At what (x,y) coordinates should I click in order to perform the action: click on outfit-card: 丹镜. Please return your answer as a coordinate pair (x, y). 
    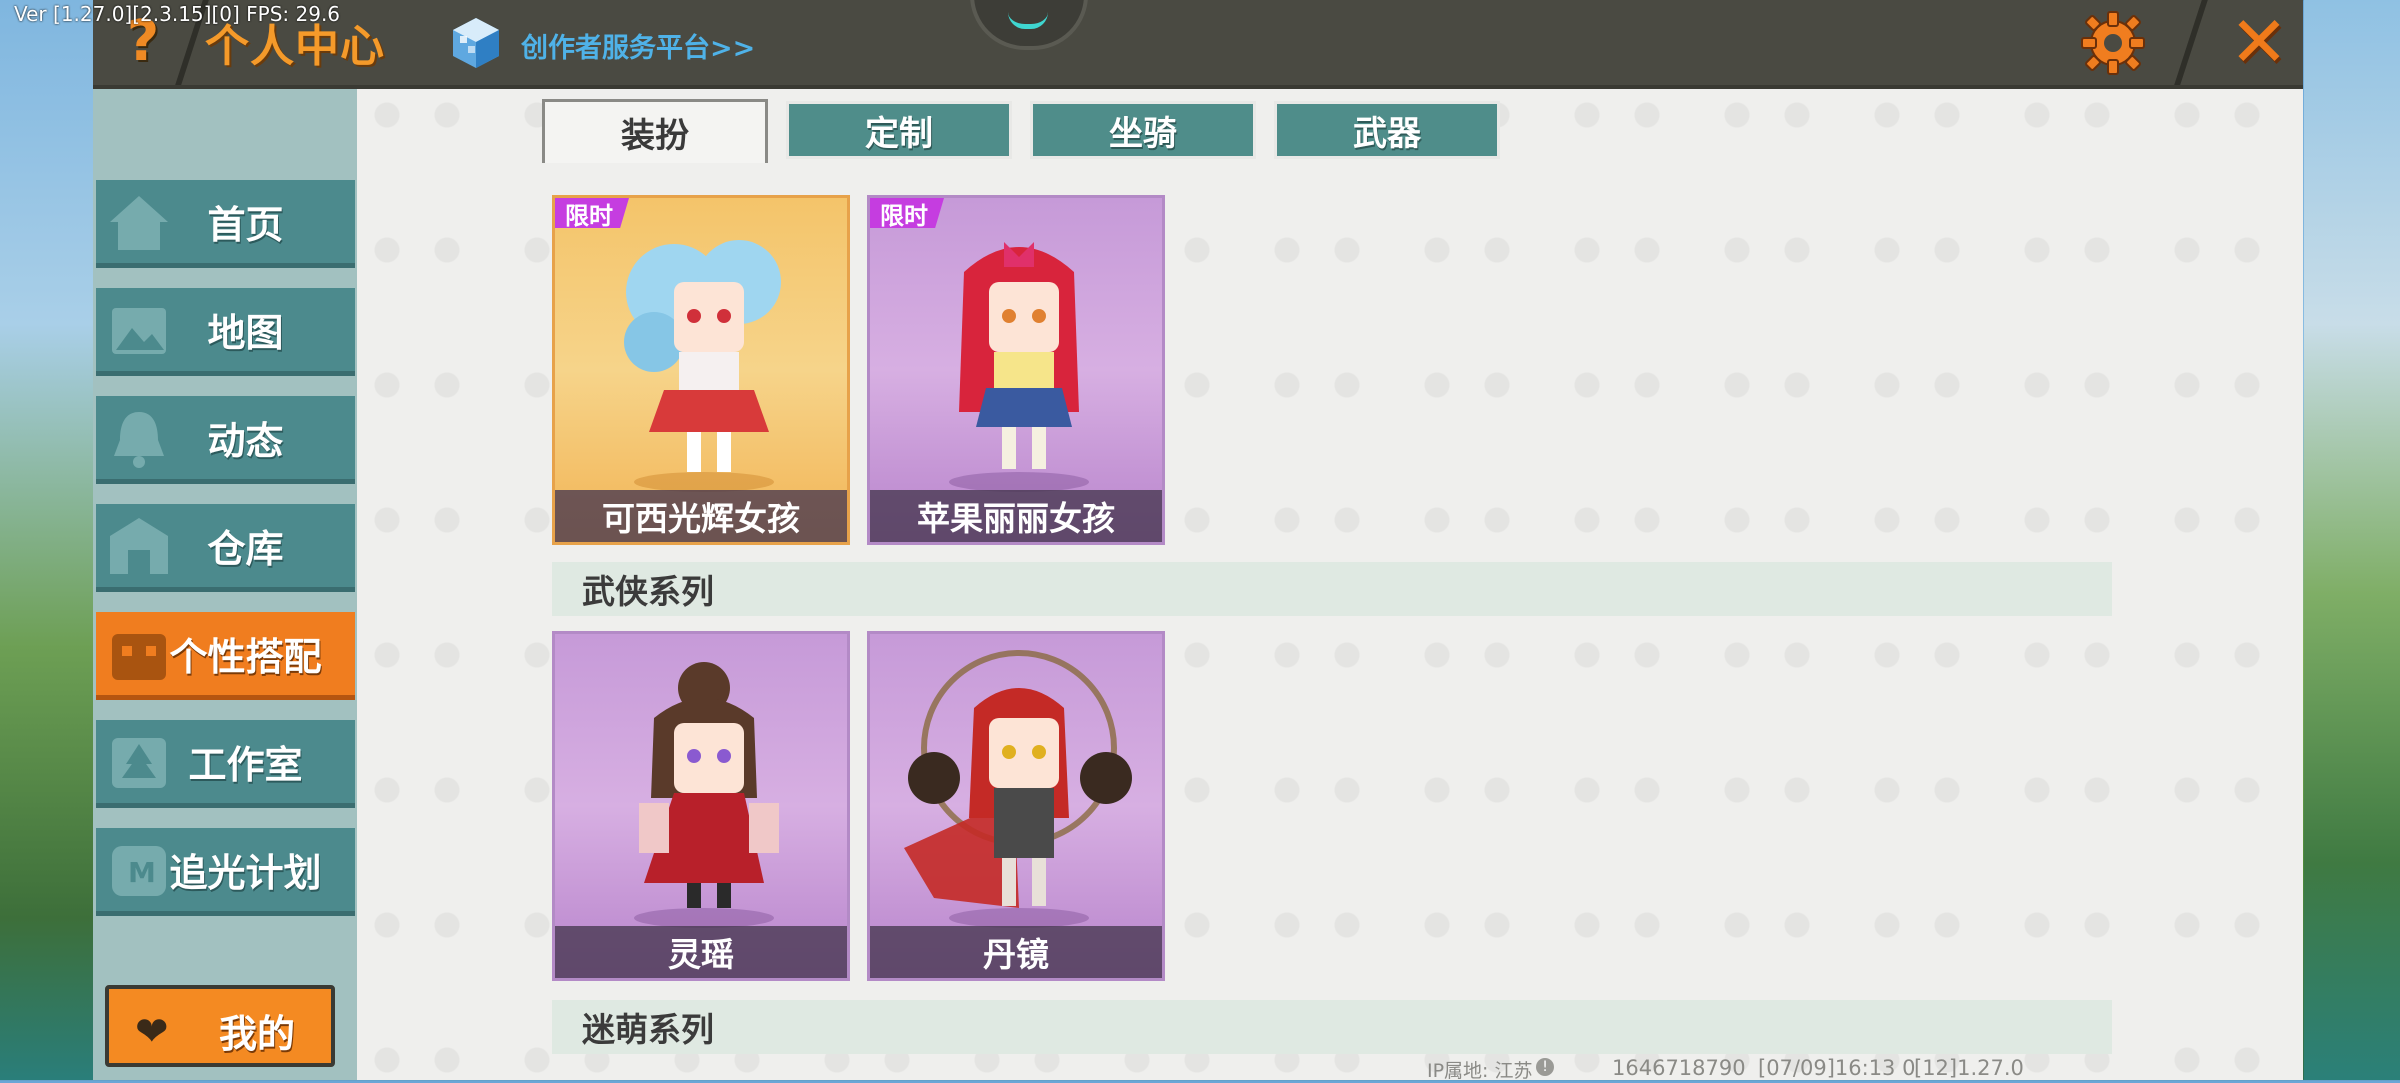
    Looking at the image, I should click on (1016, 806).